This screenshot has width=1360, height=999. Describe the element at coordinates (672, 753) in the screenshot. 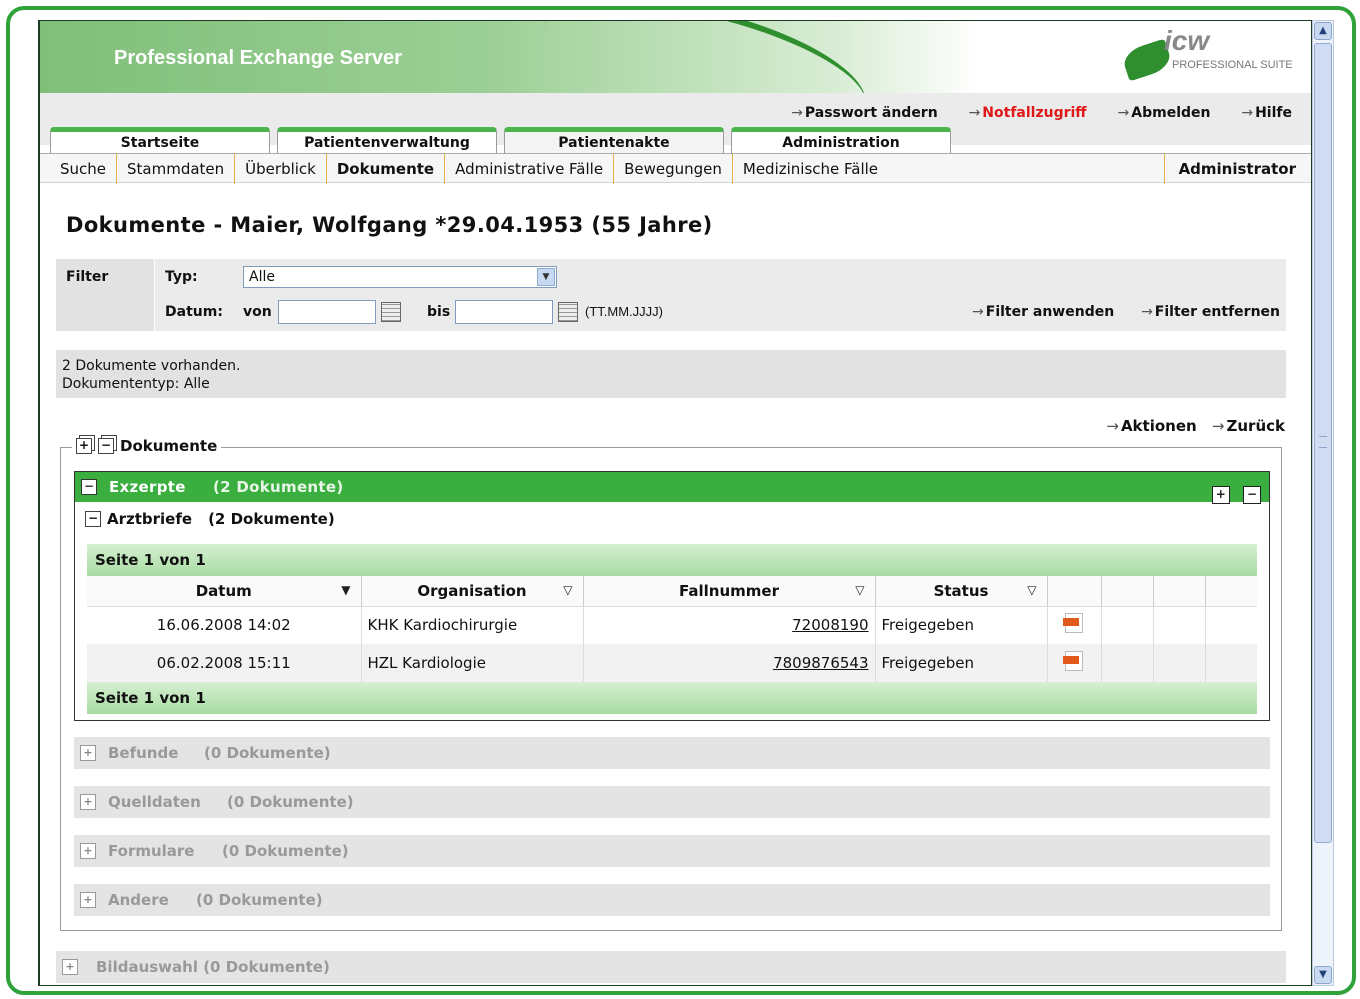

I see `group-befunde: + Befunde (0 Dokumente)` at that location.